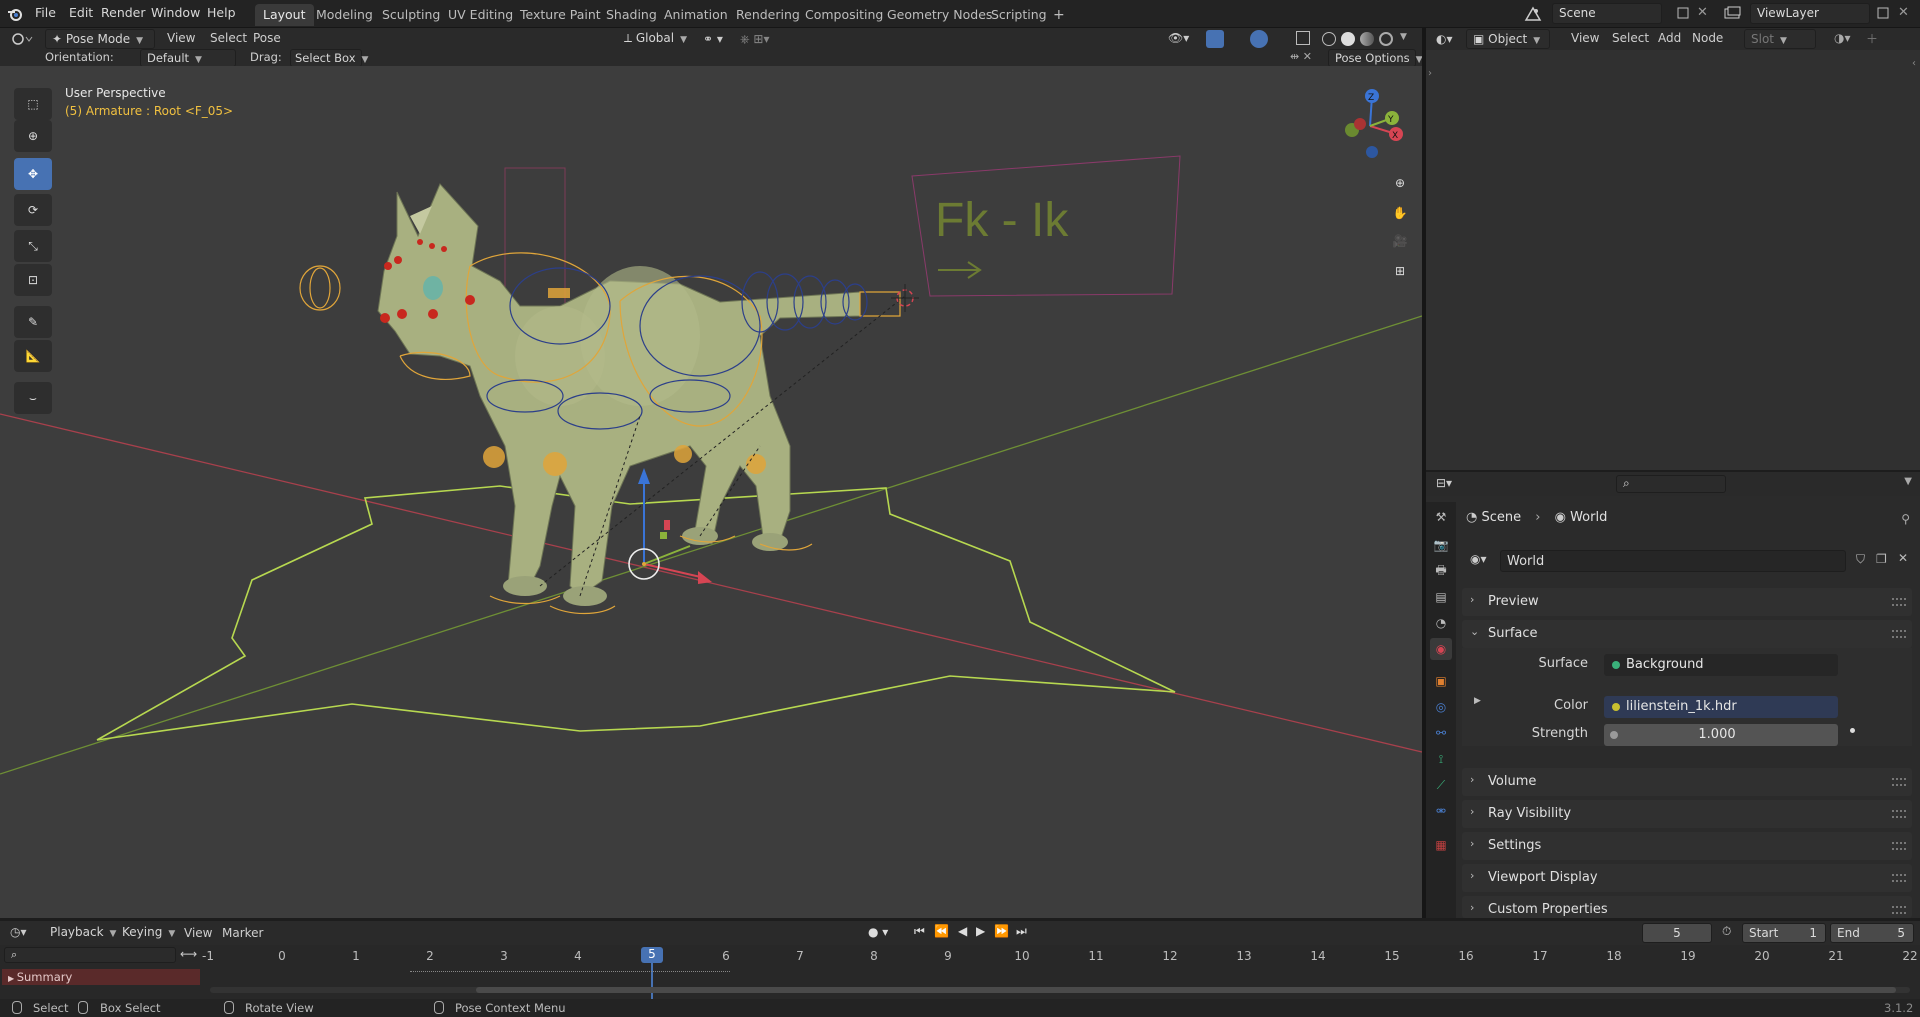 The height and width of the screenshot is (1017, 1920). What do you see at coordinates (1348, 39) in the screenshot?
I see `shading-solid-icon` at bounding box center [1348, 39].